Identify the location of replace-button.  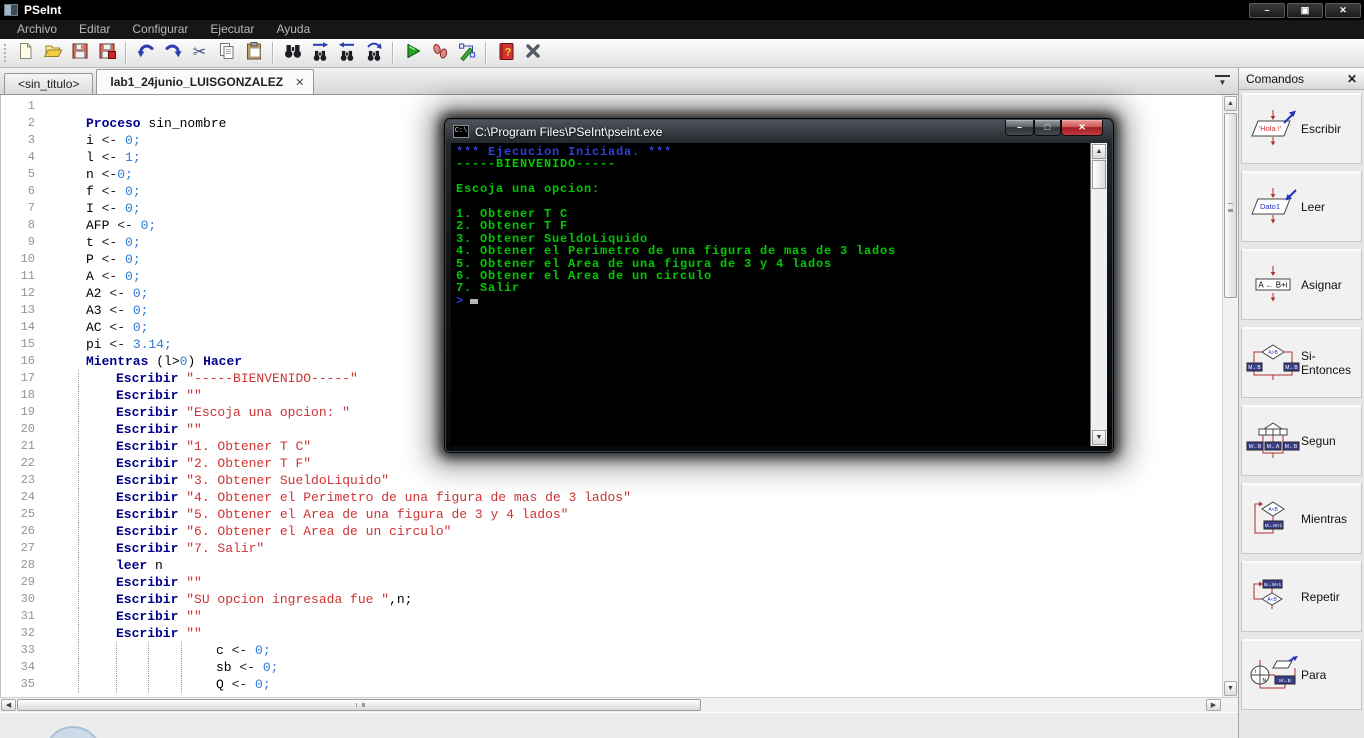
(373, 53).